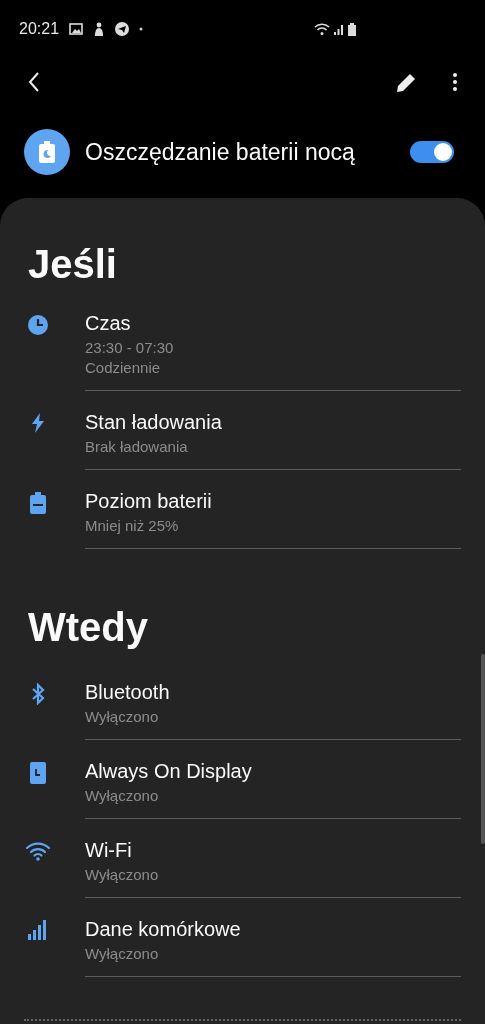 The image size is (485, 1024). Describe the element at coordinates (273, 850) in the screenshot. I see `rule-title: Wi-Fi` at that location.